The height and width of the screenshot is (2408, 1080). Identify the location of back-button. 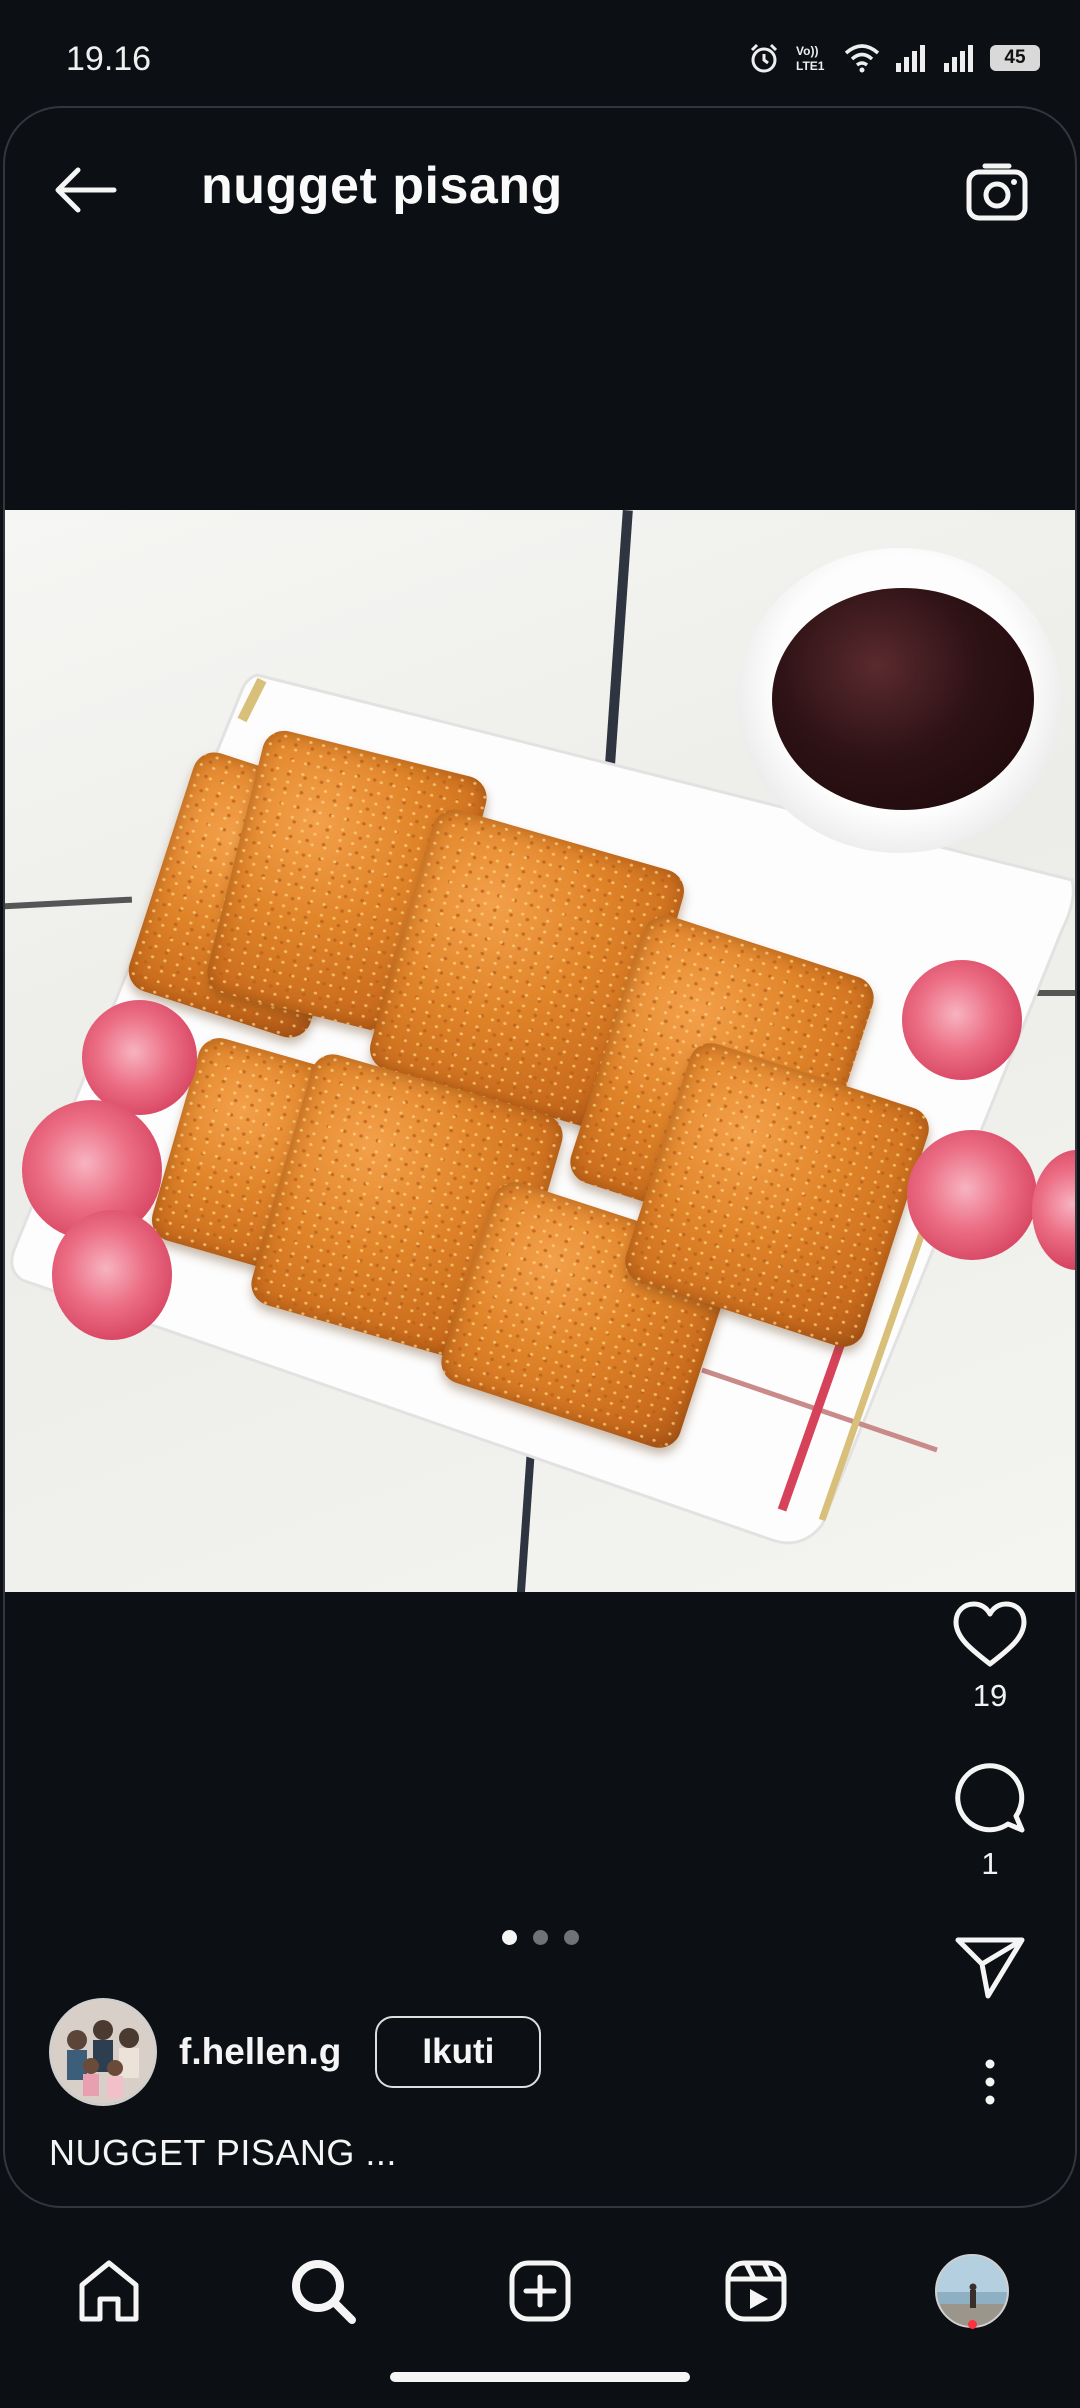
(85, 190).